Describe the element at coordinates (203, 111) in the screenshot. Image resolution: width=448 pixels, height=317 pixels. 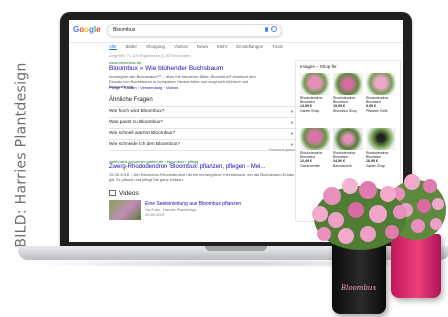
I see `paa-question: Wie hoch wird Bloombux? ▼` at that location.